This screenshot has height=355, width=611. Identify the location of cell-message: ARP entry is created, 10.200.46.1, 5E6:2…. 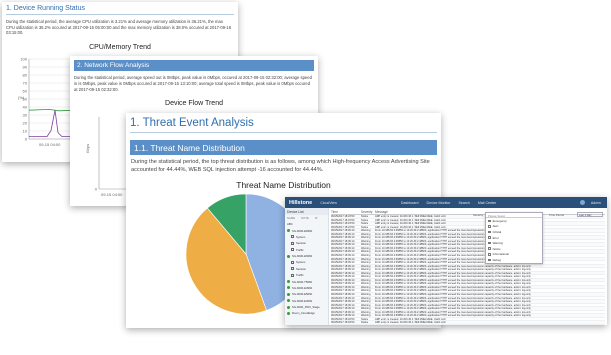
(411, 322).